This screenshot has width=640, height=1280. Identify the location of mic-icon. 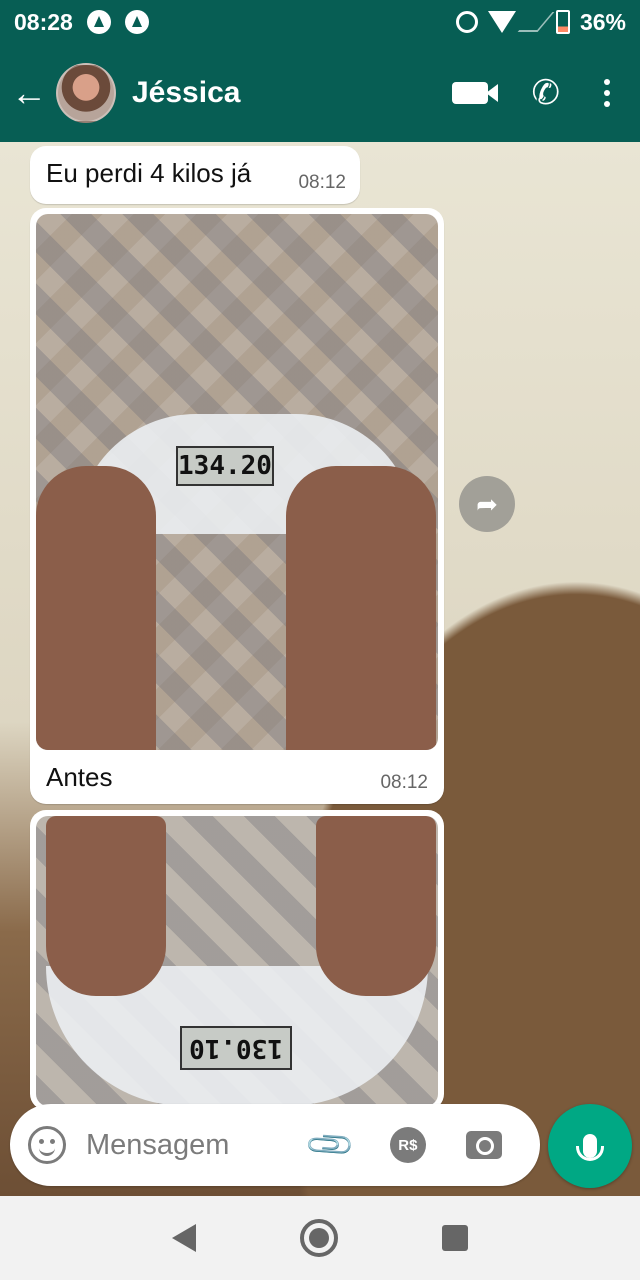
(590, 1147).